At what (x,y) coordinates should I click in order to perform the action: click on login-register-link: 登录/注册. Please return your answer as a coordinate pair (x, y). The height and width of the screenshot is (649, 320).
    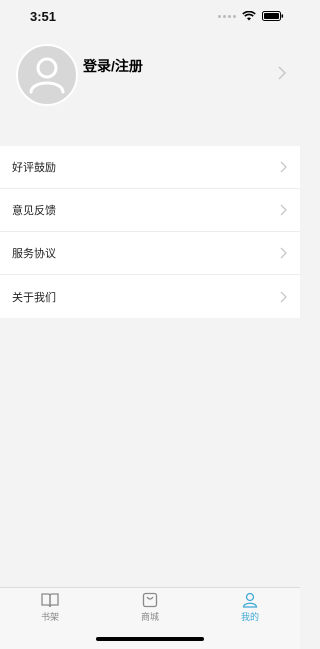
    Looking at the image, I should click on (113, 66).